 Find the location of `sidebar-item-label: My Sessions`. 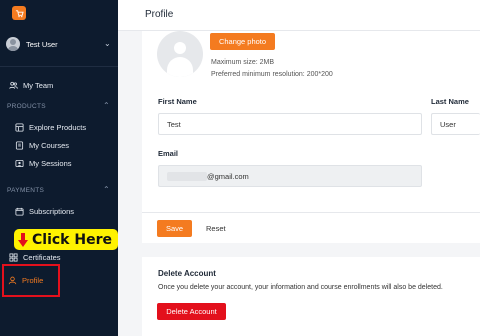

sidebar-item-label: My Sessions is located at coordinates (50, 163).